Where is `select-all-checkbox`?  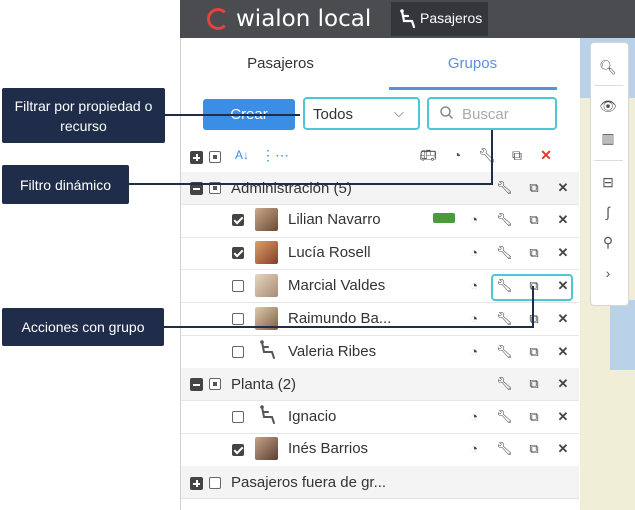
select-all-checkbox is located at coordinates (215, 157).